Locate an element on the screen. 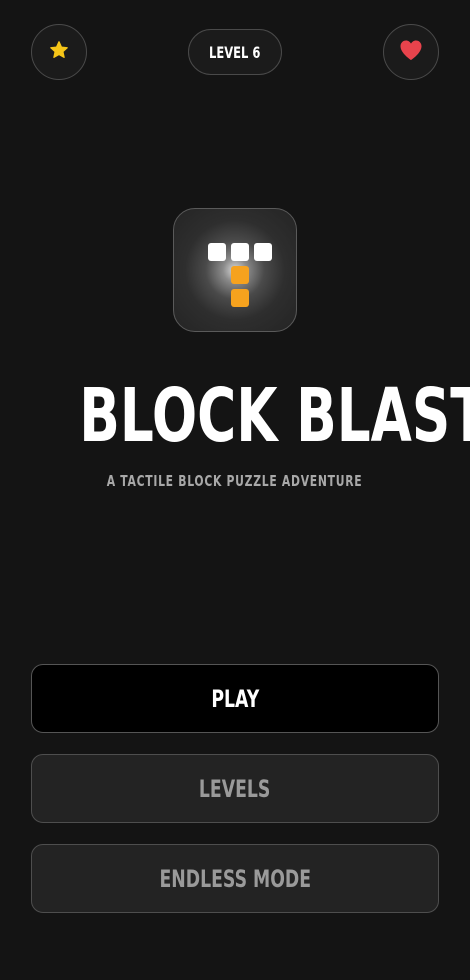 This screenshot has width=470, height=980. play-button-label: PLAY is located at coordinates (235, 698).